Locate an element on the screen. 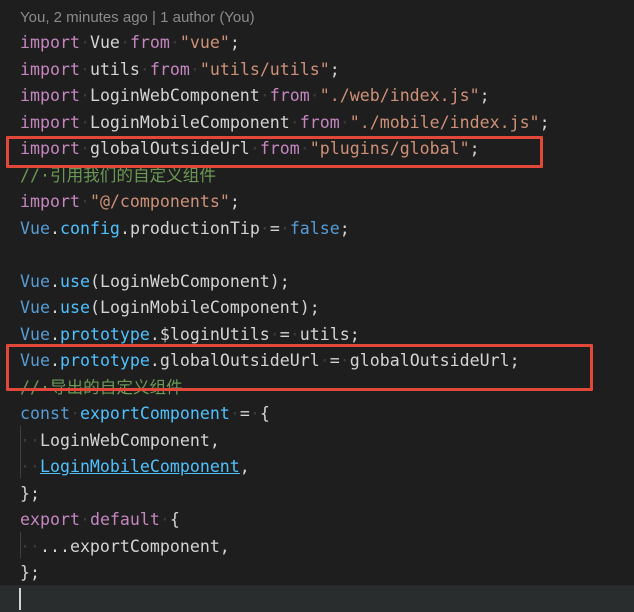 This screenshot has height=612, width=634. code-line: export·default·{ is located at coordinates (100, 520).